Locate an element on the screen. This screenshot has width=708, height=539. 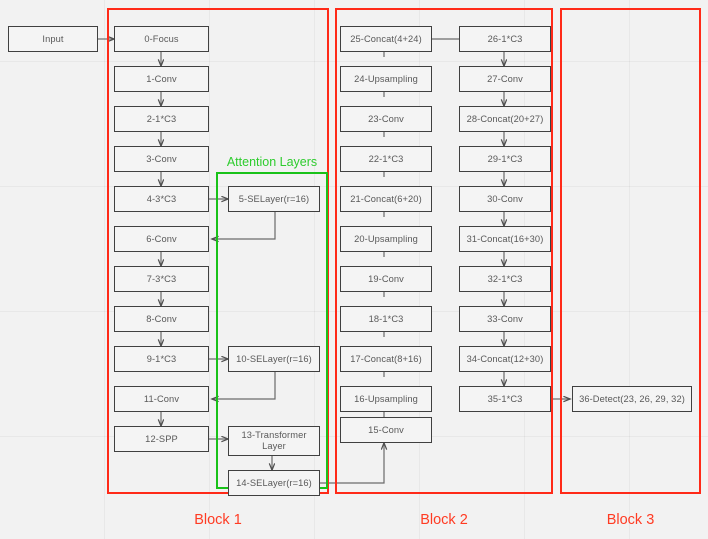
node-31-concat: 31-Concat(16+30) is located at coordinates (505, 239).